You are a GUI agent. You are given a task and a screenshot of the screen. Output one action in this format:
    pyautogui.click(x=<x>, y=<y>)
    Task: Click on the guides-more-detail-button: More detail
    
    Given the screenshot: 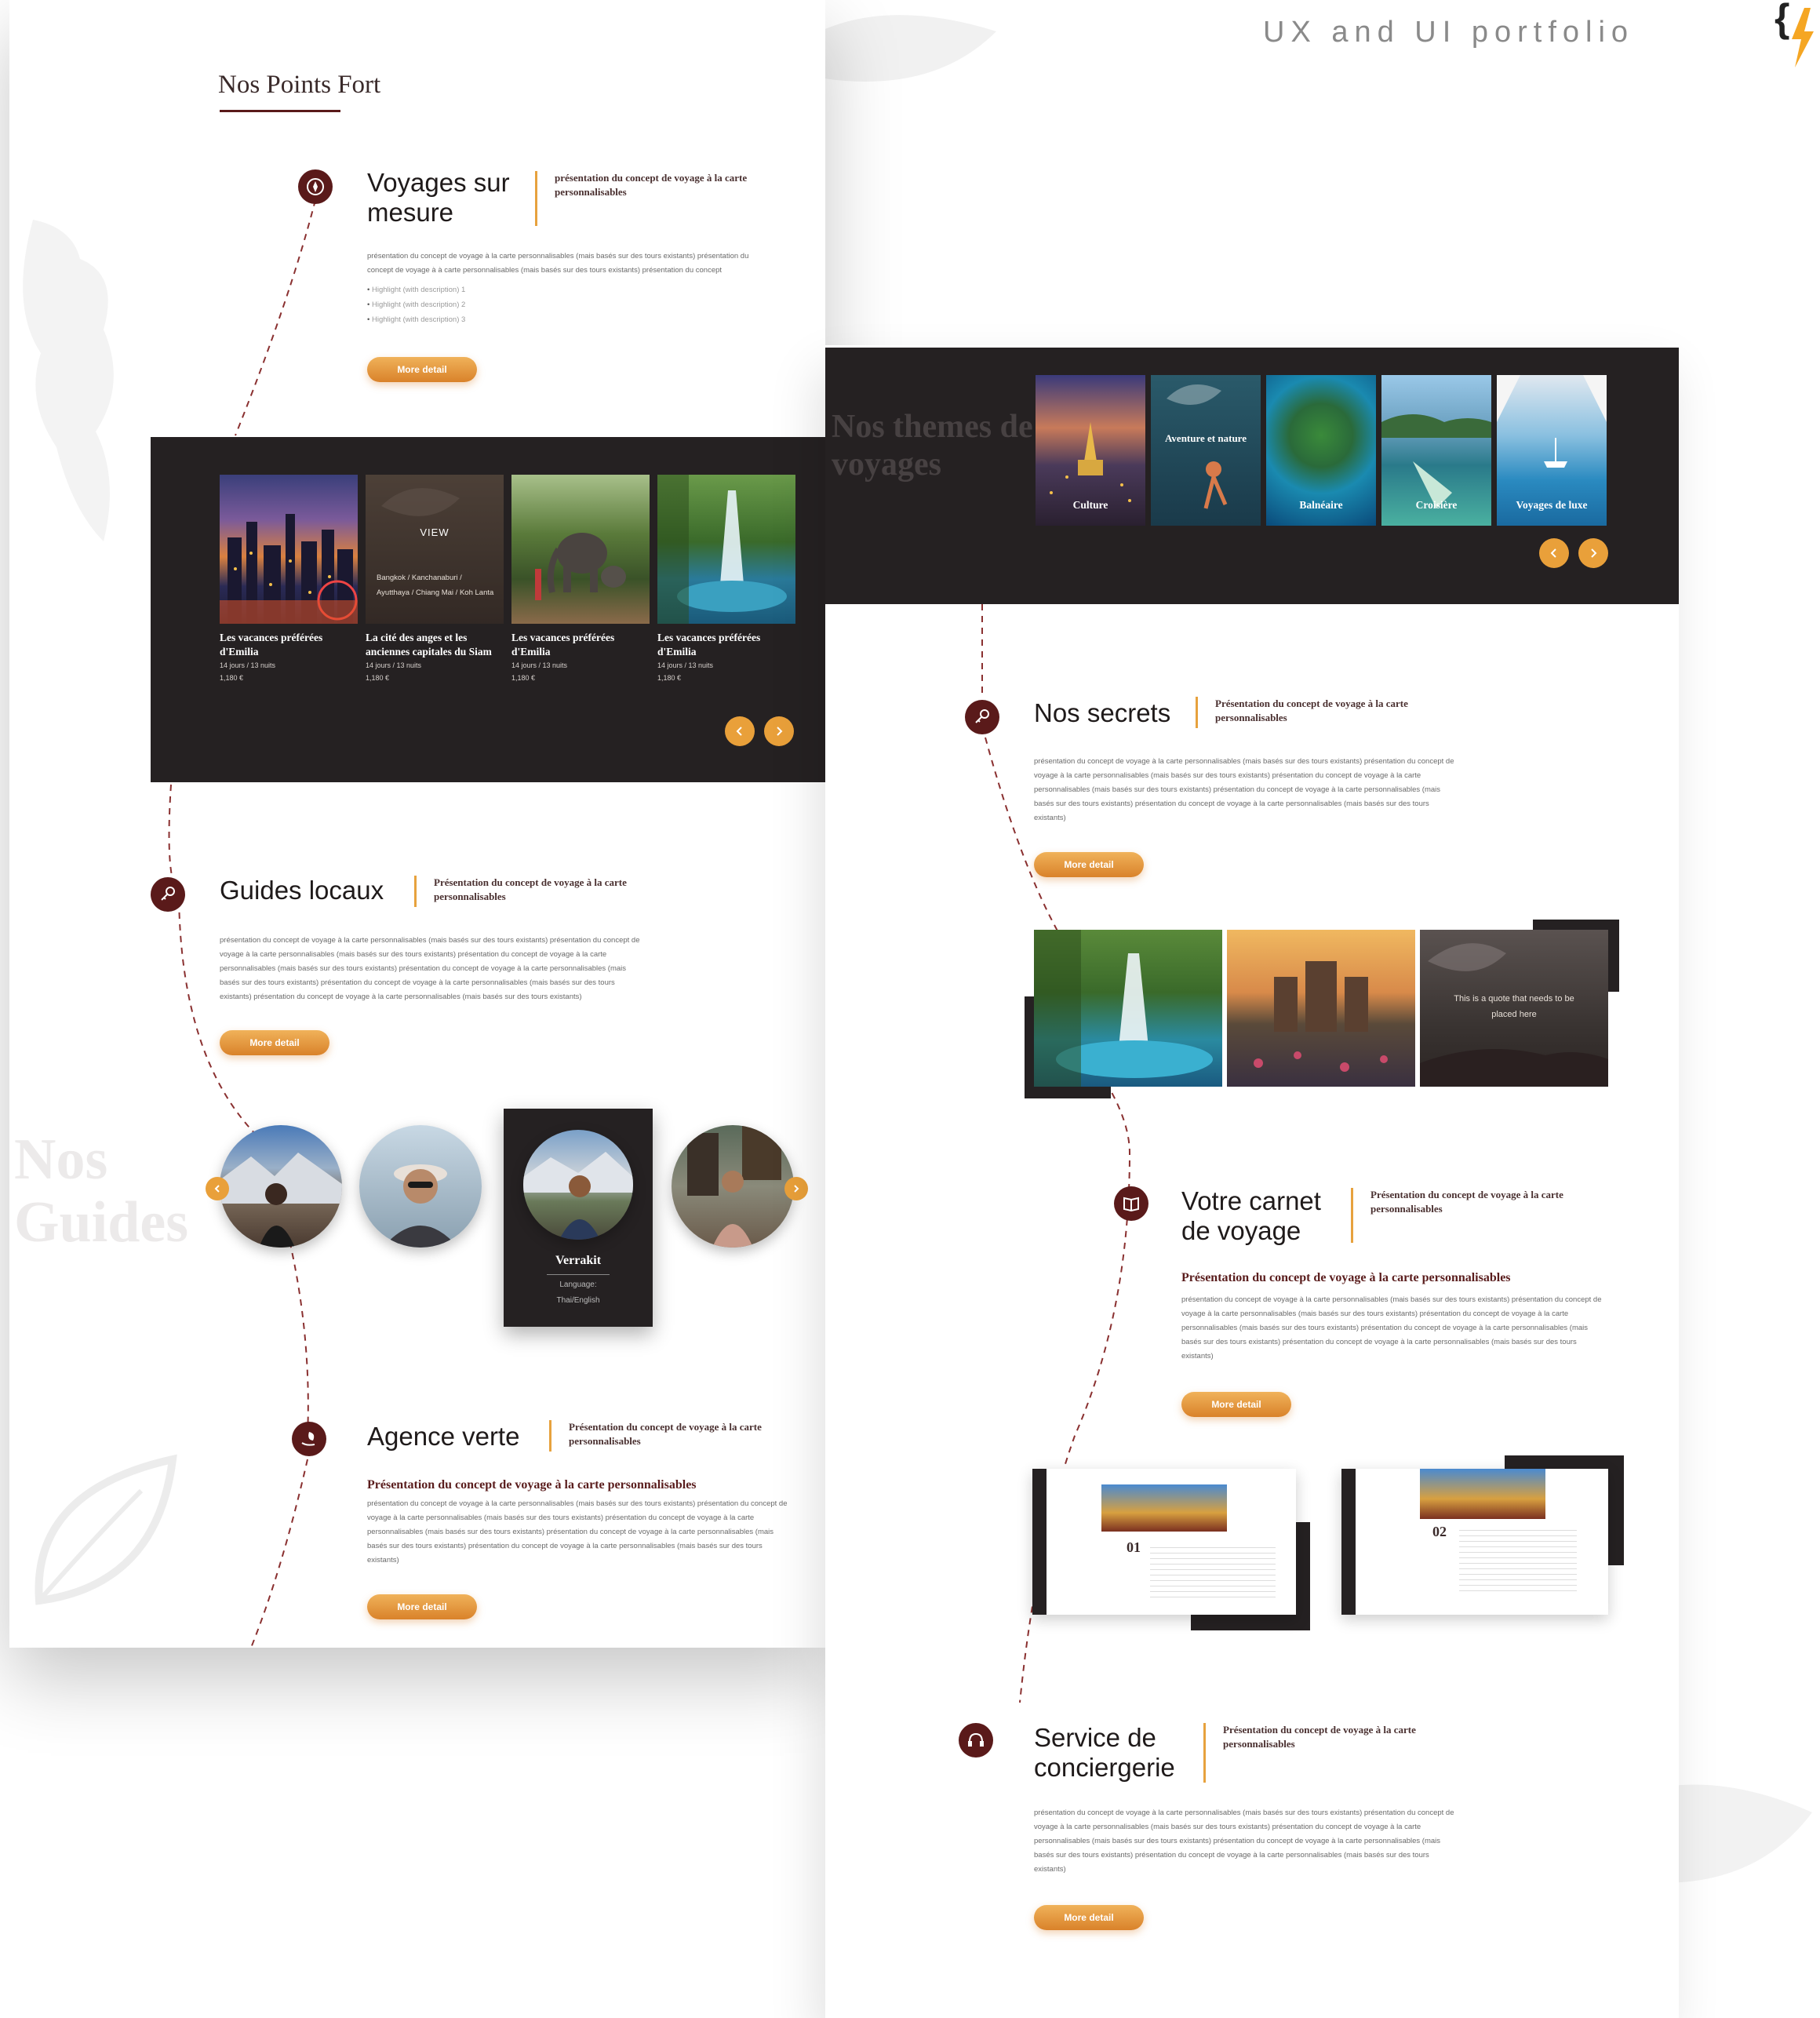 What is the action you would take?
    pyautogui.click(x=274, y=1042)
    